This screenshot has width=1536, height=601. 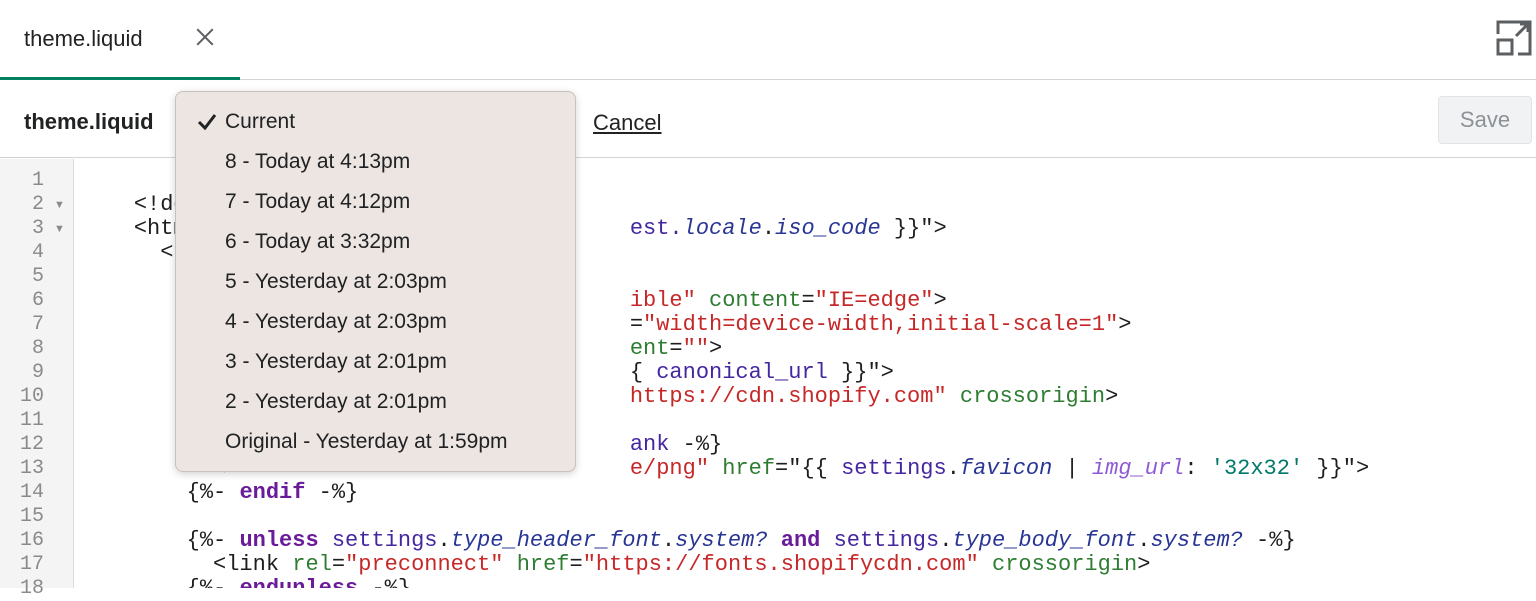 I want to click on cancel-link: Cancel, so click(x=627, y=123).